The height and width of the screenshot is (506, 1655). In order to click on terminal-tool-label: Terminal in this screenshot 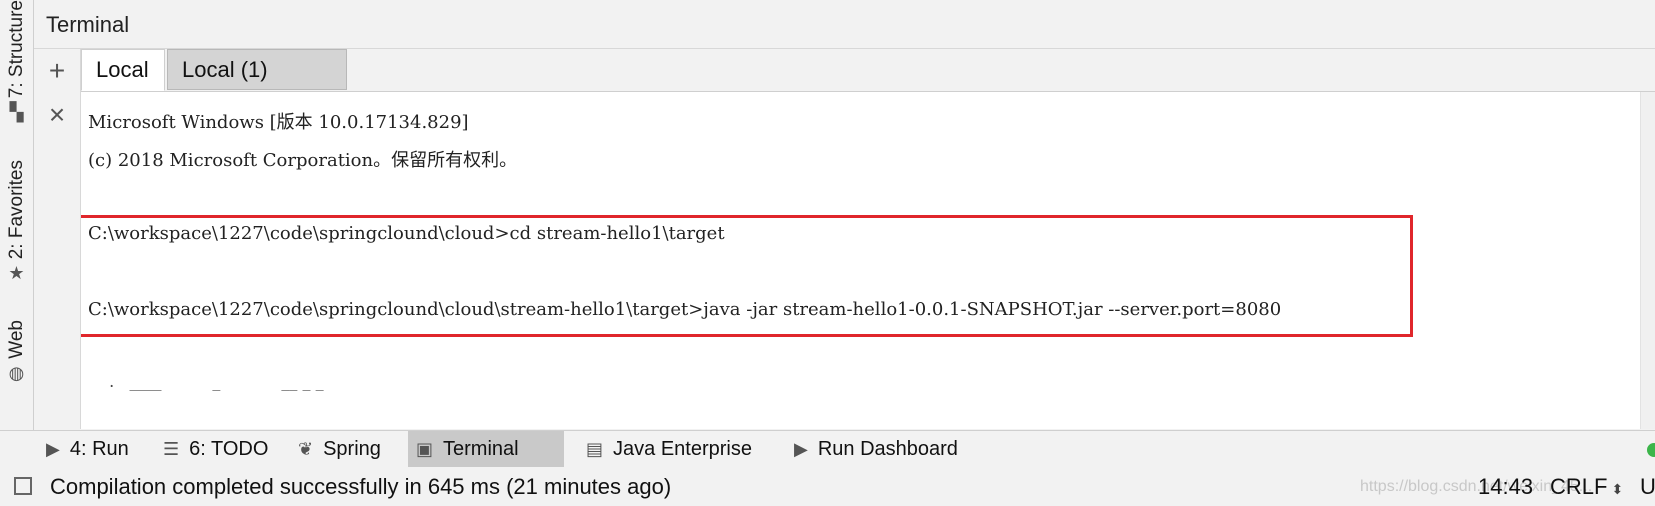, I will do `click(481, 448)`.